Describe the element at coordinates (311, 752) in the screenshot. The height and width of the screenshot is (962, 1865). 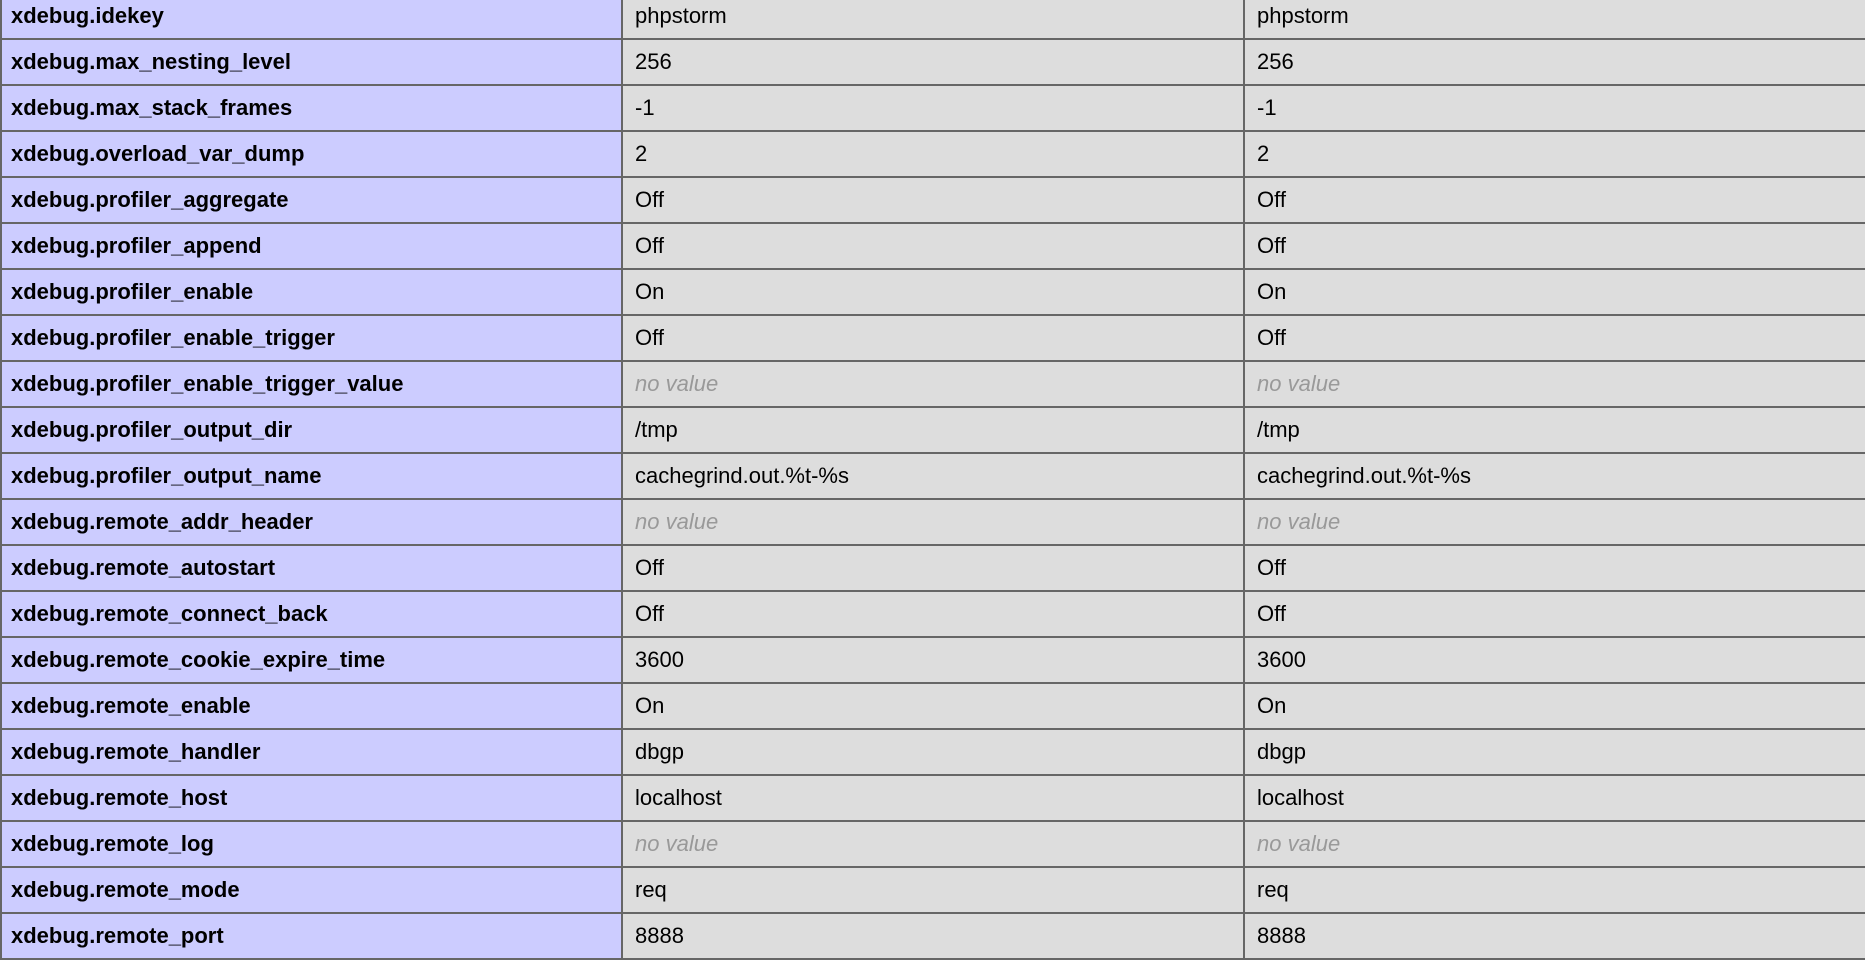
I see `directive-name: xdebug.remote_handler` at that location.